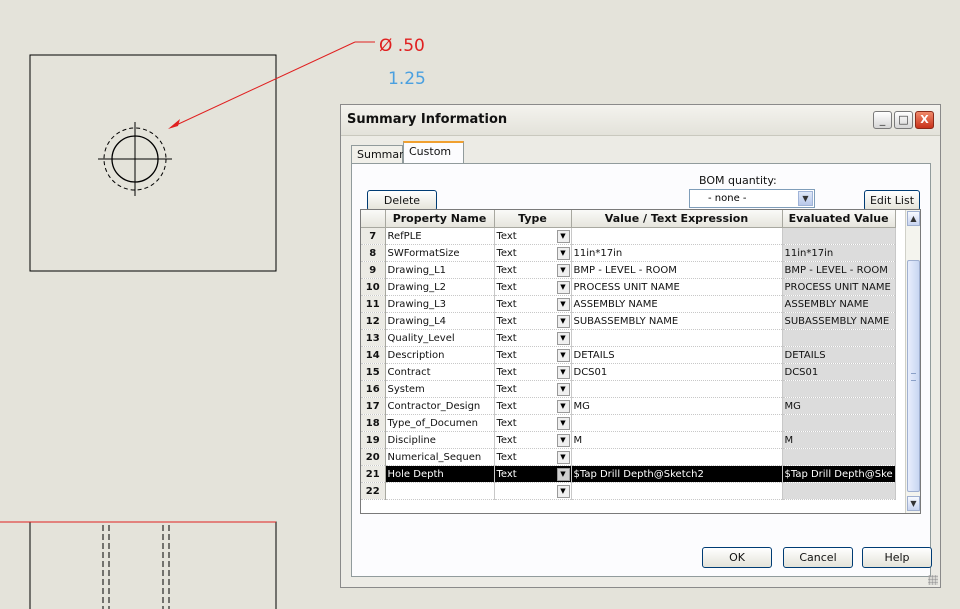 The image size is (960, 609). What do you see at coordinates (440, 304) in the screenshot?
I see `property-name-cell: Drawing_L3` at bounding box center [440, 304].